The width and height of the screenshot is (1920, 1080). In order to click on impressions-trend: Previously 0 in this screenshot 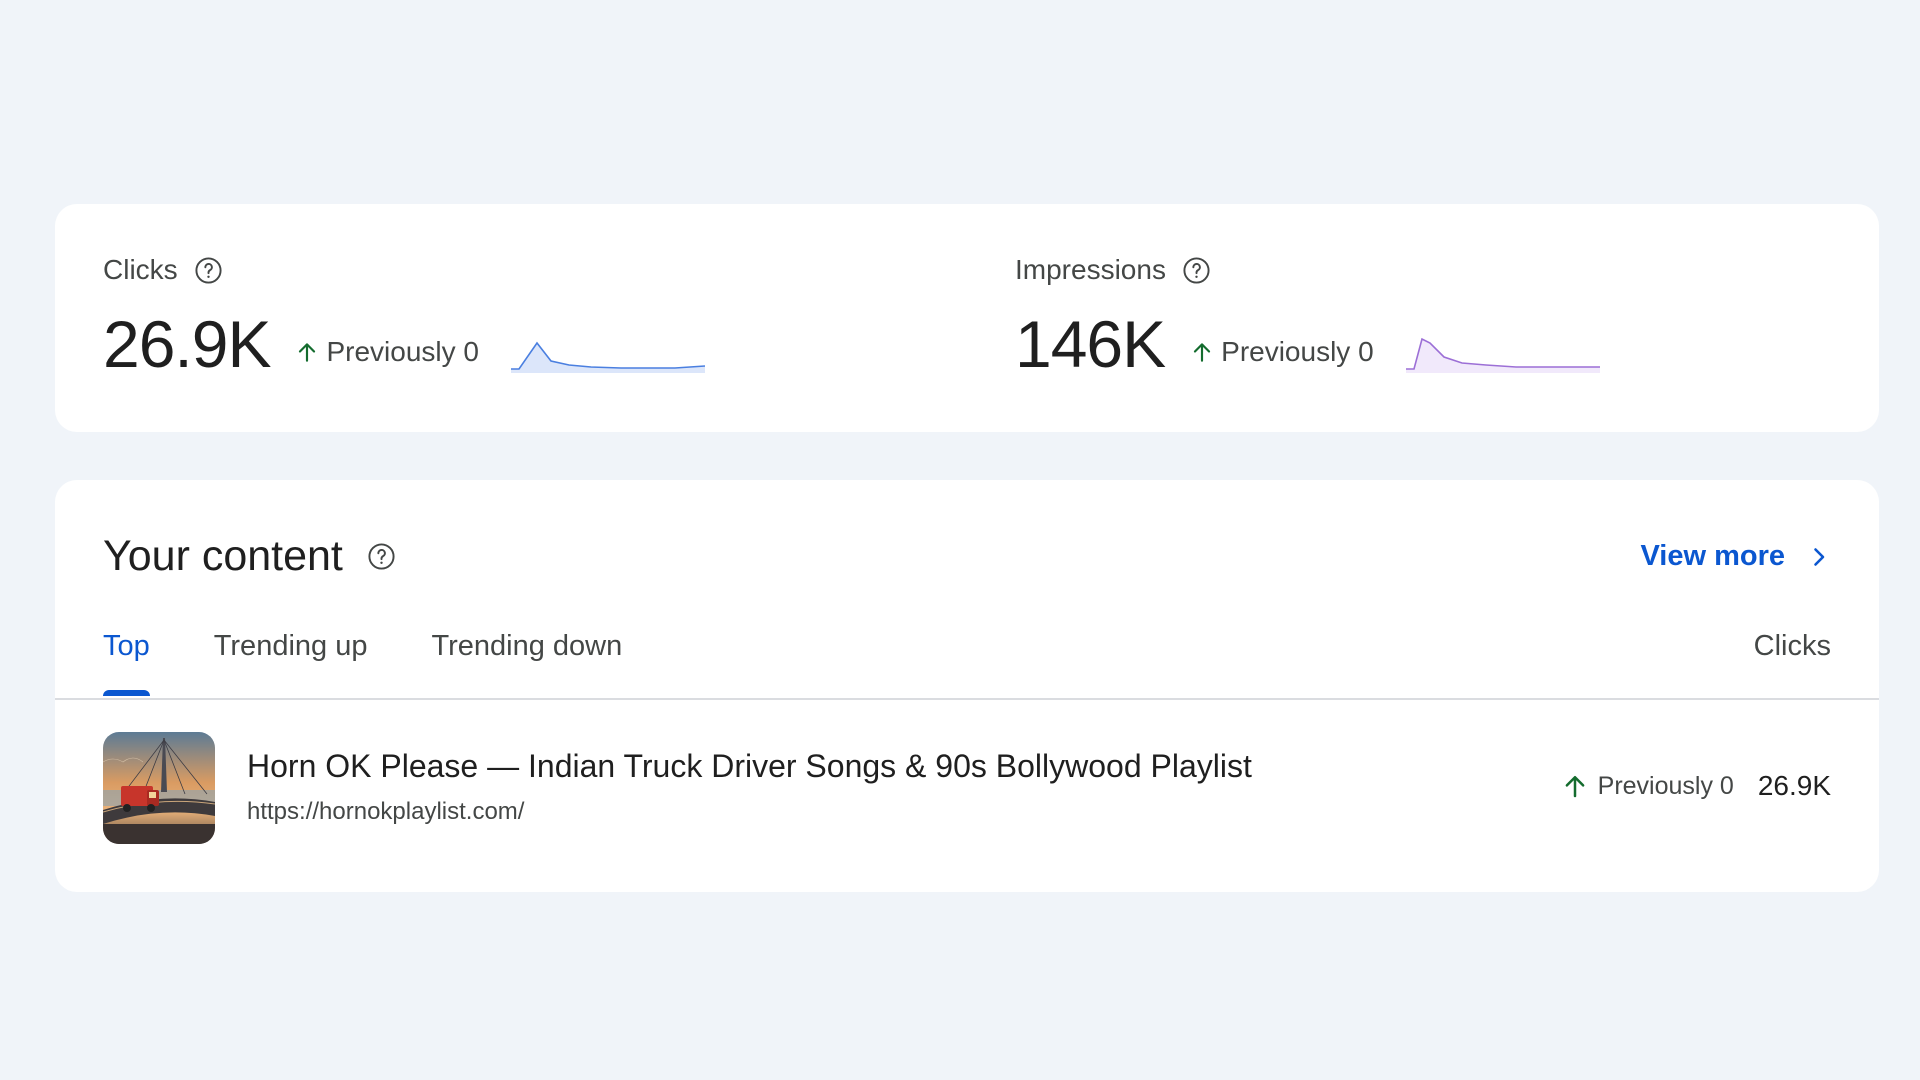, I will do `click(1281, 352)`.